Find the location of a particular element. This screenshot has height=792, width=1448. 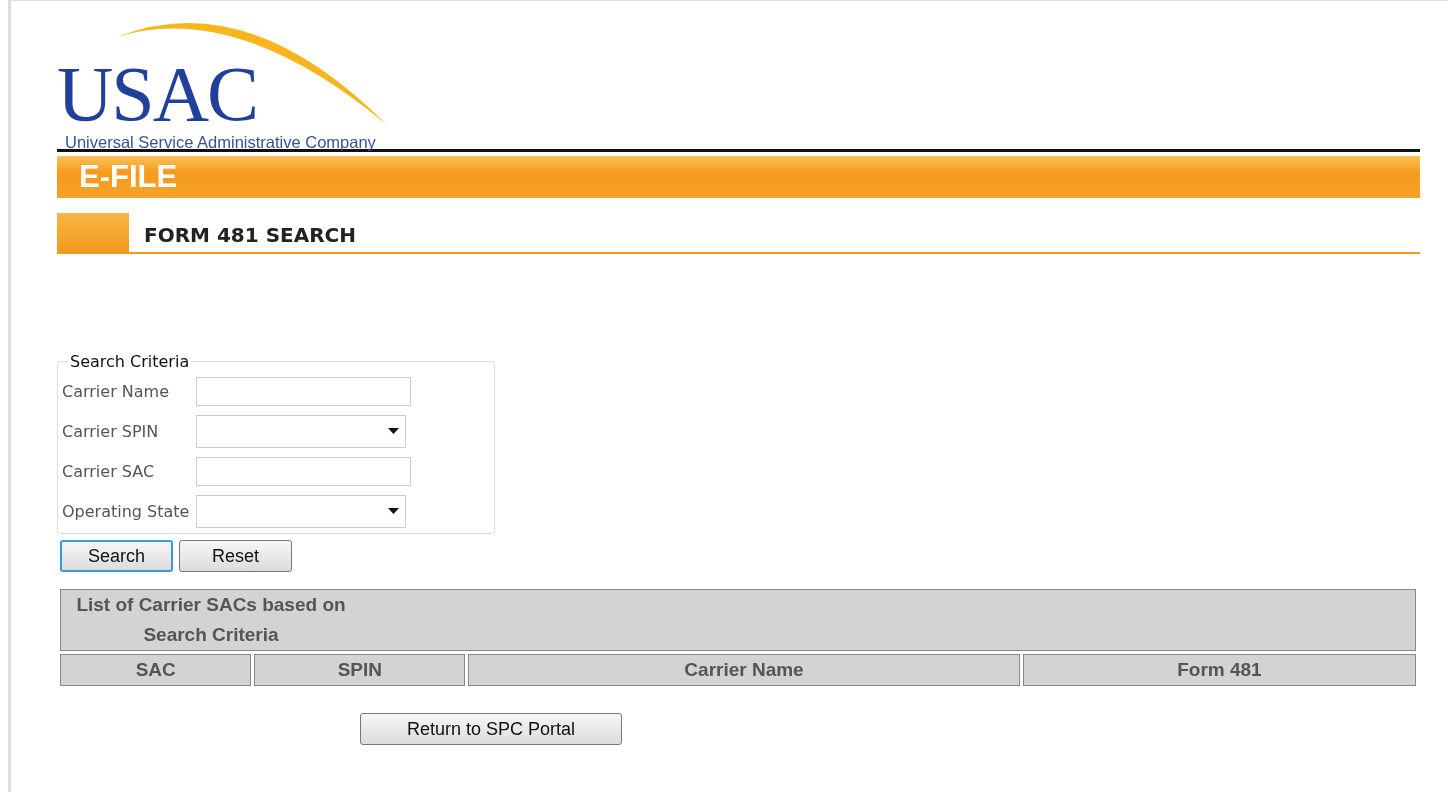

column-header: Carrier Name is located at coordinates (744, 670).